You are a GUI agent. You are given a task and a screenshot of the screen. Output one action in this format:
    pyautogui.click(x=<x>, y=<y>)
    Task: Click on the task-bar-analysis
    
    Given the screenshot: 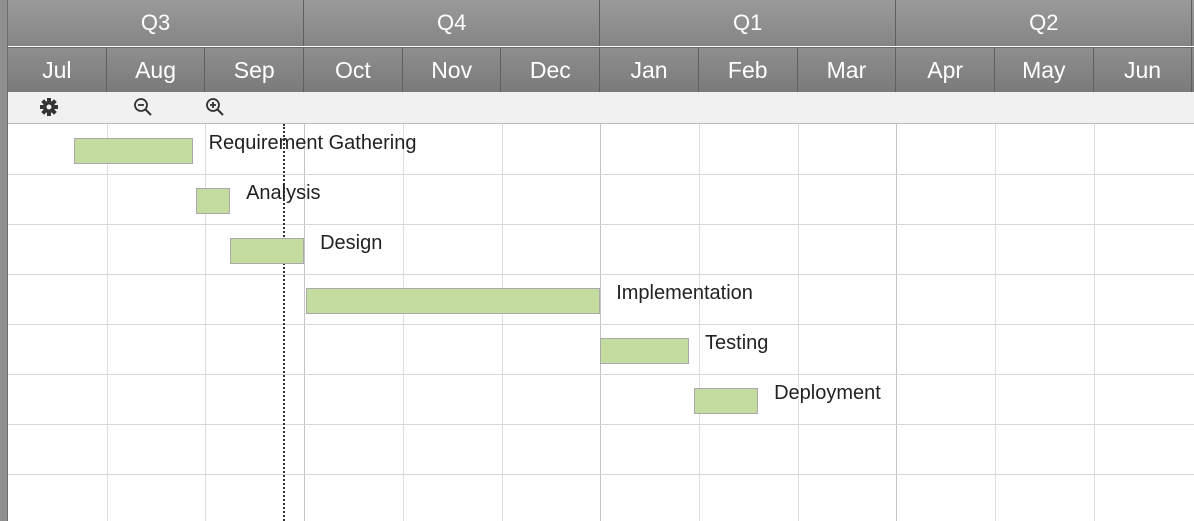 What is the action you would take?
    pyautogui.click(x=213, y=201)
    